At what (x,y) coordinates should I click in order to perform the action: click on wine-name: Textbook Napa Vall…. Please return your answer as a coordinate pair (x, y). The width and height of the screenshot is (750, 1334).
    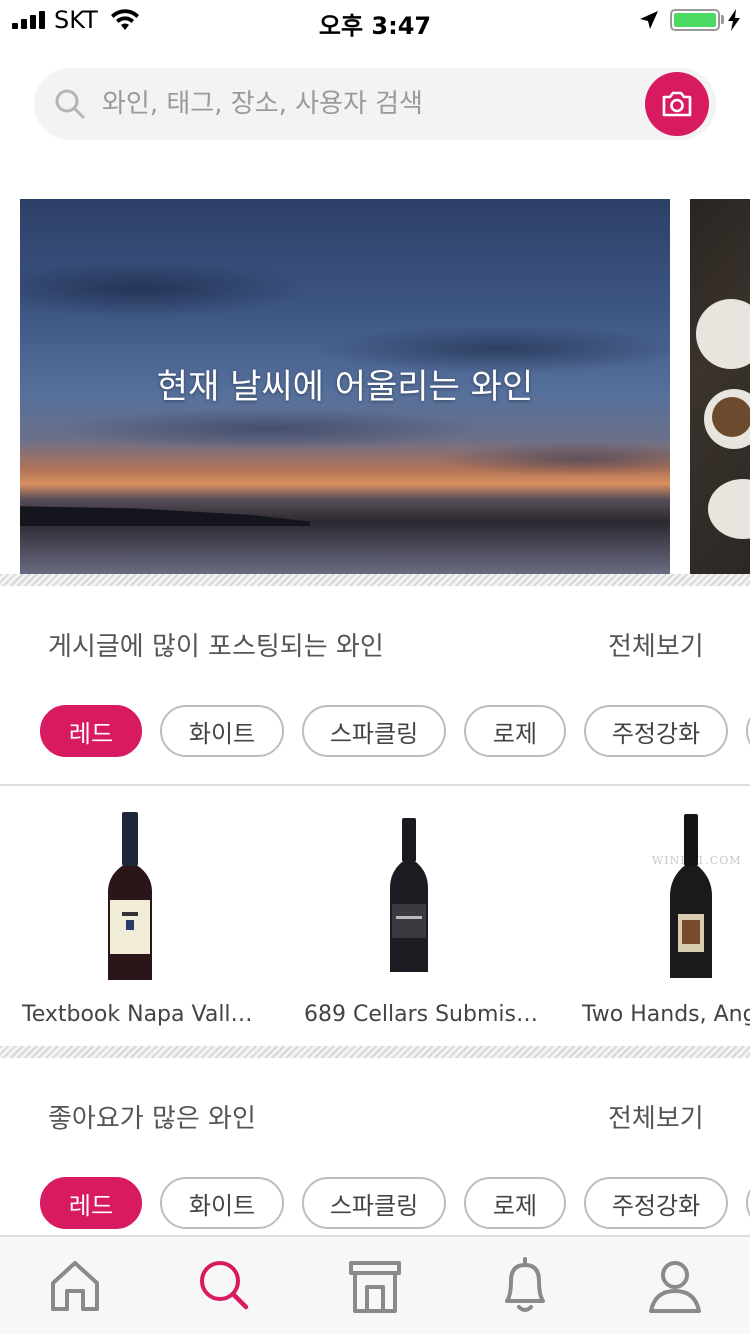
    Looking at the image, I should click on (137, 1014).